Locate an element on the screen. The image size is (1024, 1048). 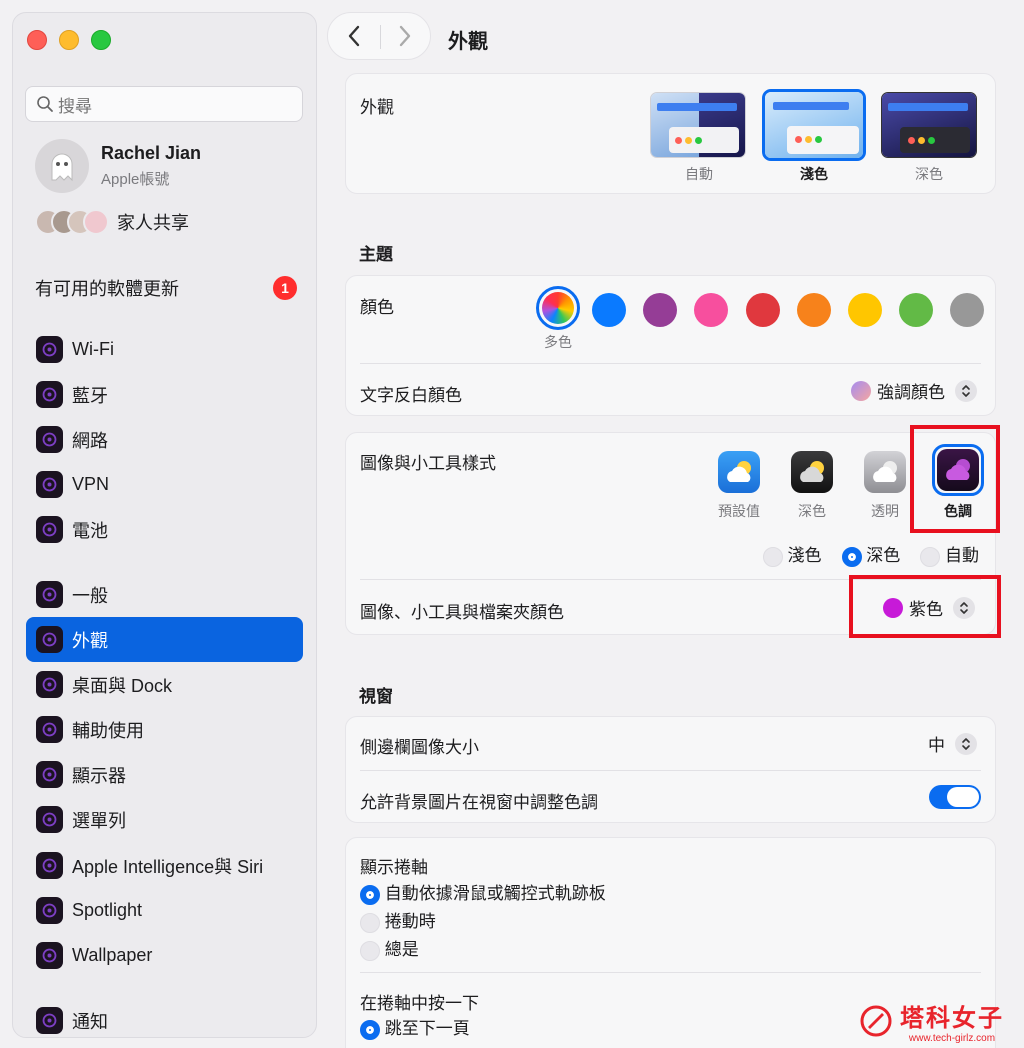
window-card: 側邊欄圖像大小 中 允許背景圖片在視窗中調整色調 is located at coordinates (670, 769).